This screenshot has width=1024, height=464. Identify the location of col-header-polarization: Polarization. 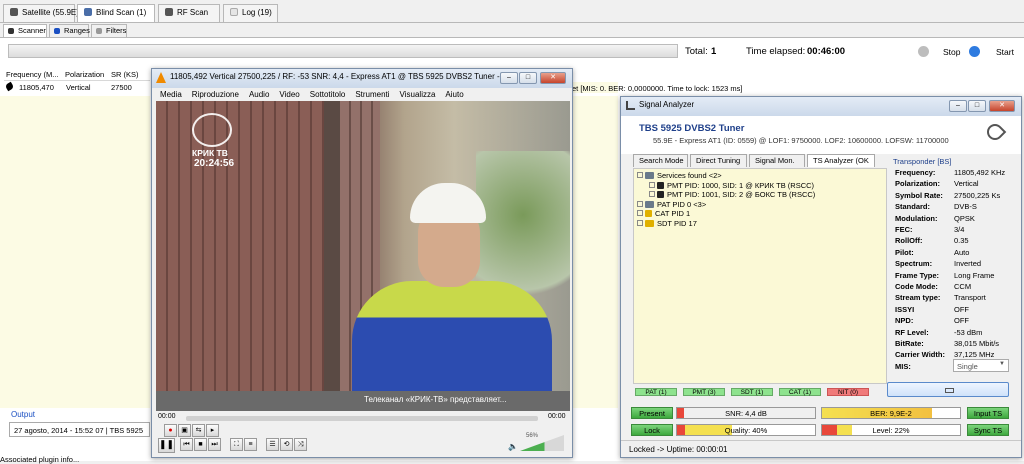
(84, 74).